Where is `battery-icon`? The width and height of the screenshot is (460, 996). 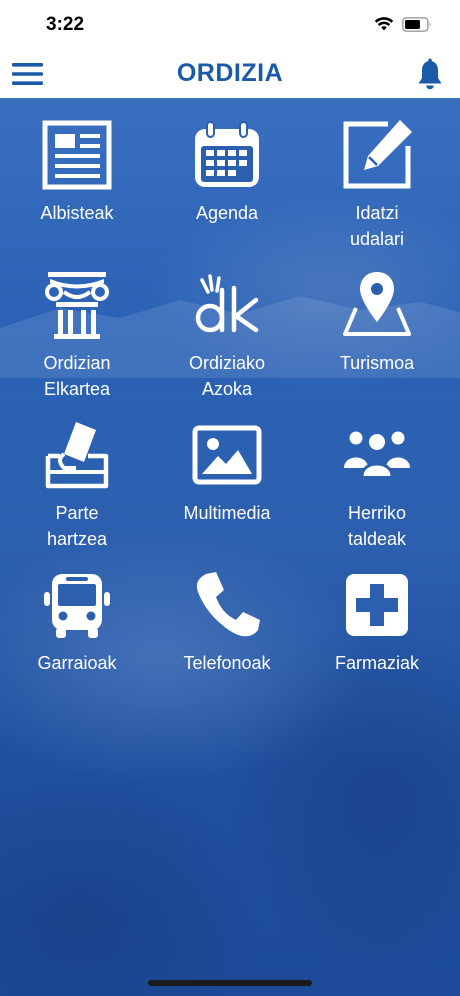 battery-icon is located at coordinates (416, 24).